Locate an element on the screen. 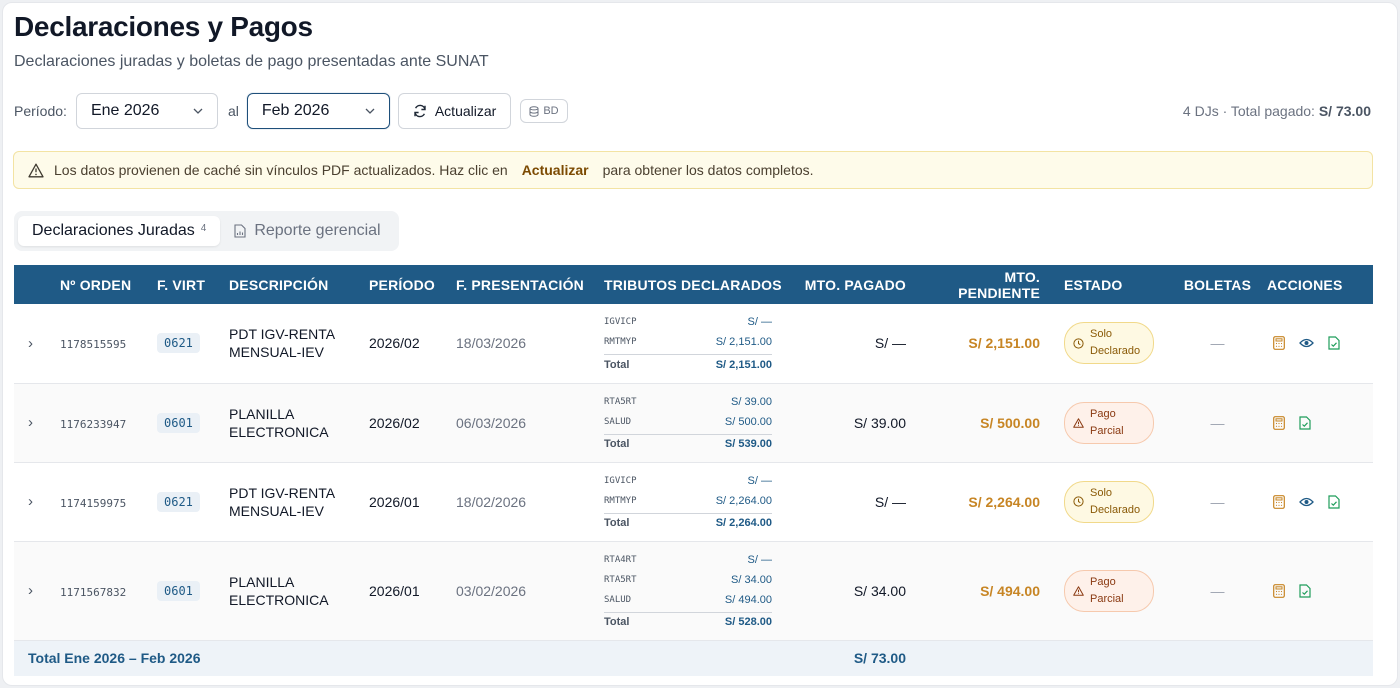 This screenshot has height=688, width=1400. tributo-line: RMTMYP S/ 2,264.00 is located at coordinates (688, 500).